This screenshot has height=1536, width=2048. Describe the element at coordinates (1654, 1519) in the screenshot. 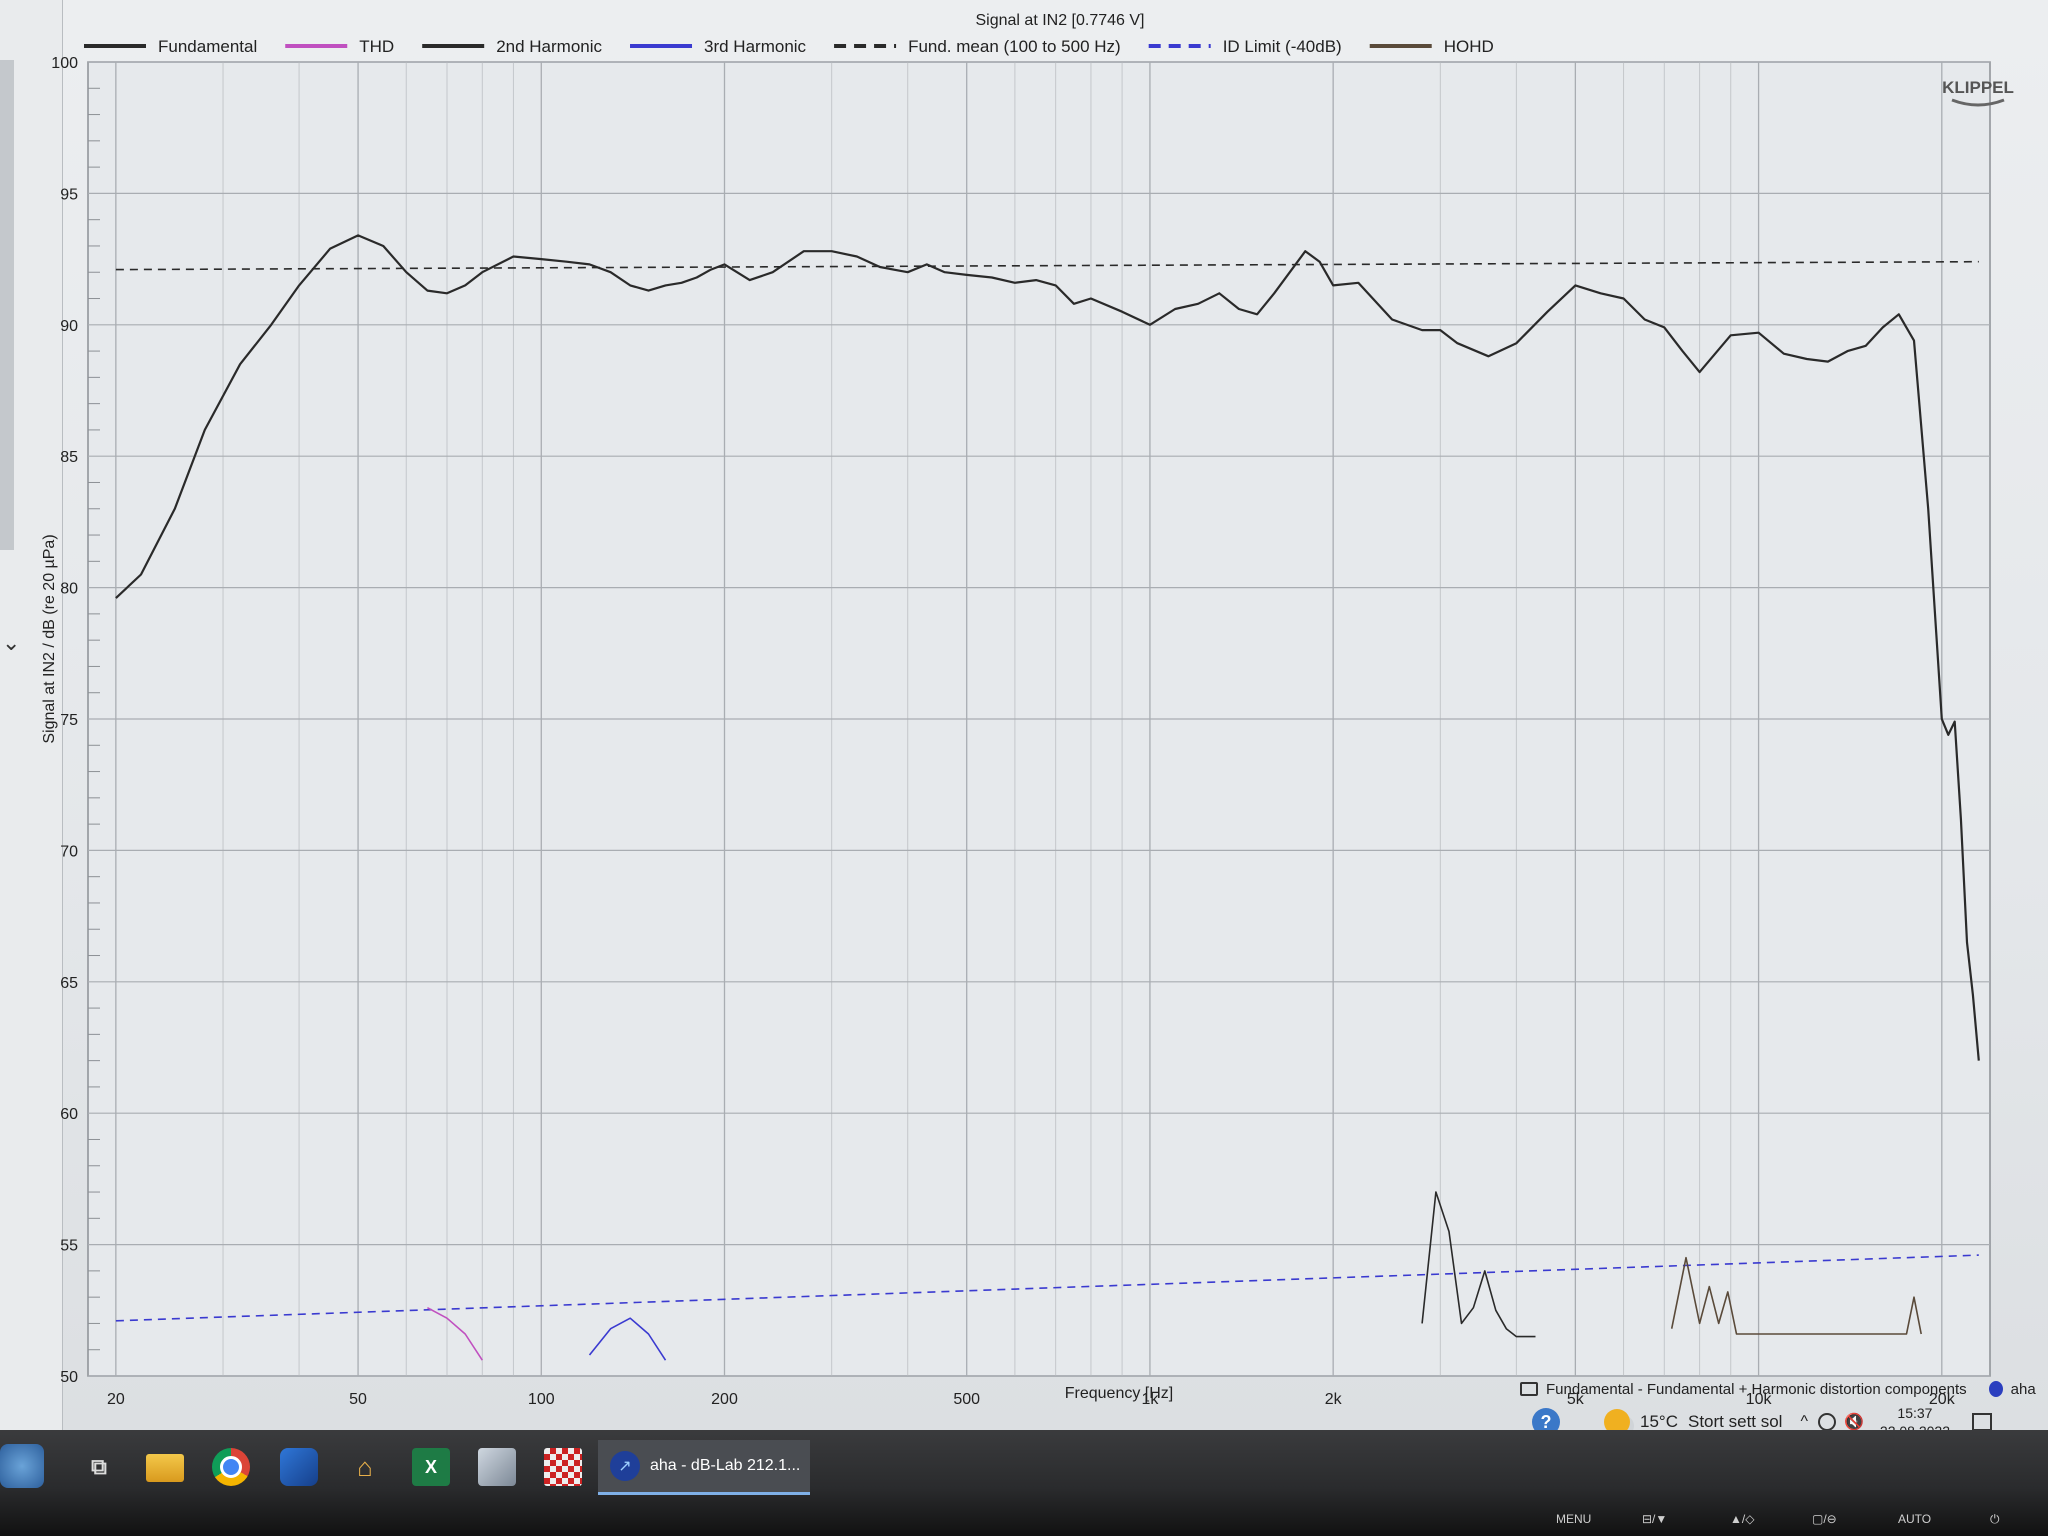

I see `bezel-input-button: ⊟/▼` at that location.